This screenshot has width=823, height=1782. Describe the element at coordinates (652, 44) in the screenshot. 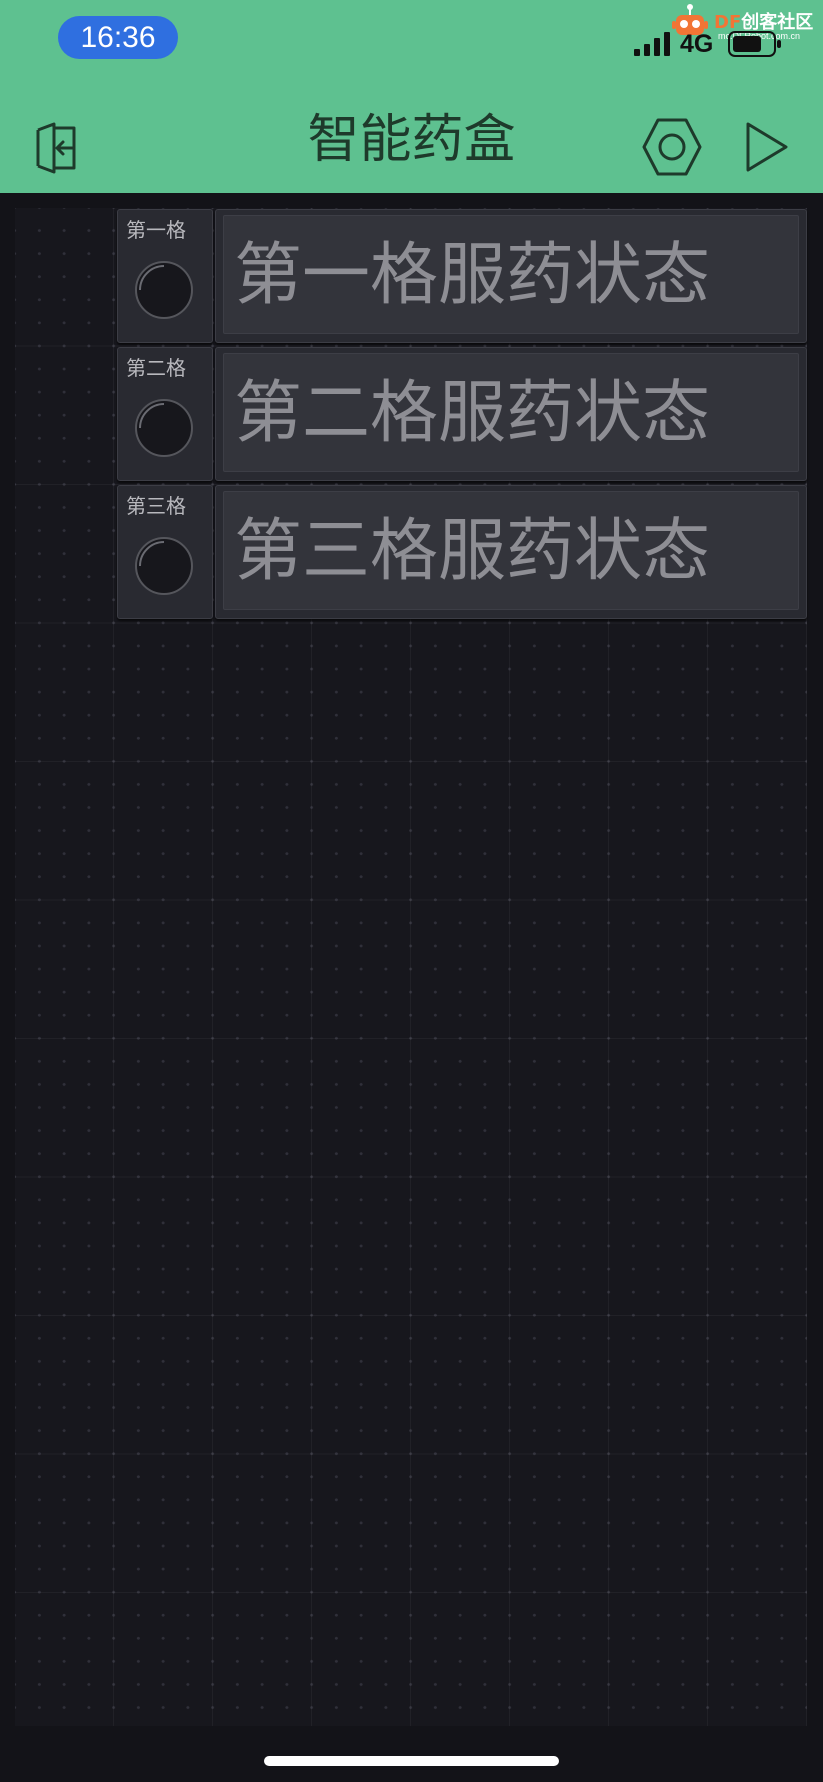

I see `cellular-signal-icon` at that location.